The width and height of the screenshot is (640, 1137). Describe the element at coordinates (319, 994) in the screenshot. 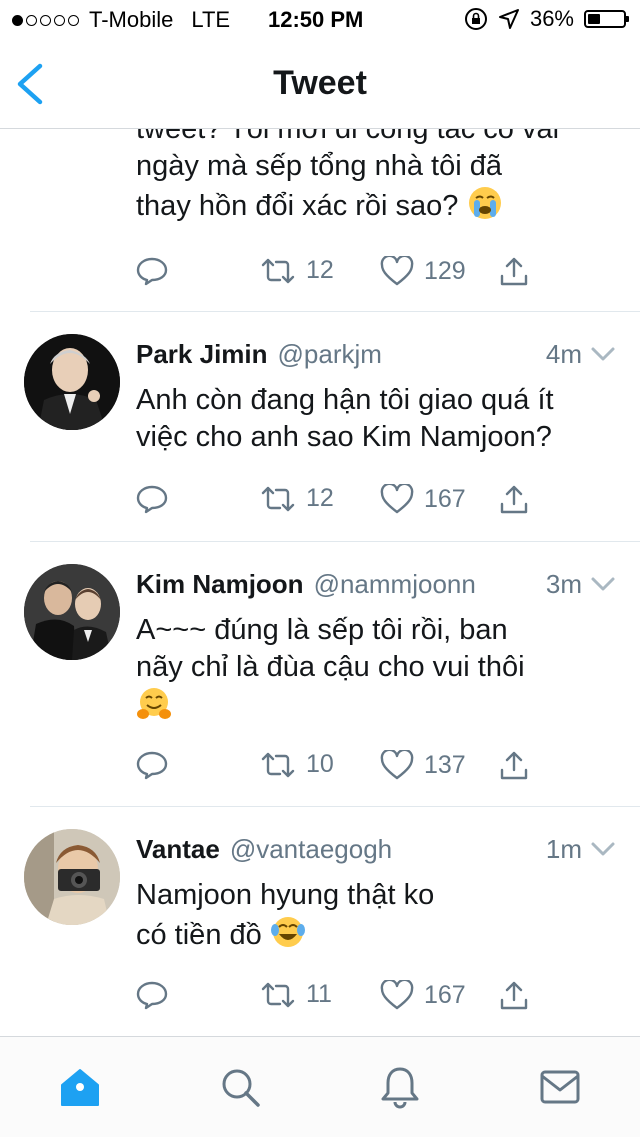

I see `retweet-count: 11` at that location.